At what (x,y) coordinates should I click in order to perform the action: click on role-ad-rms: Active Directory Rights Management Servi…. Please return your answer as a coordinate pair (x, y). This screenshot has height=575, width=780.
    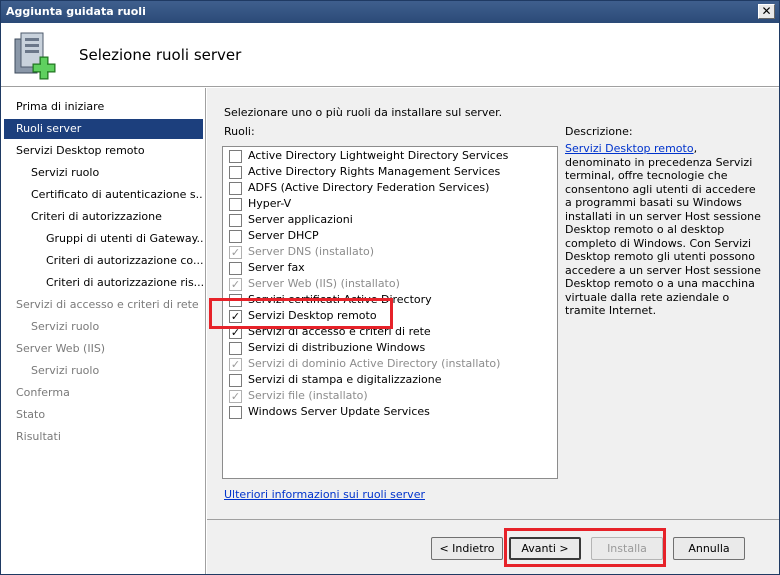
    Looking at the image, I should click on (390, 172).